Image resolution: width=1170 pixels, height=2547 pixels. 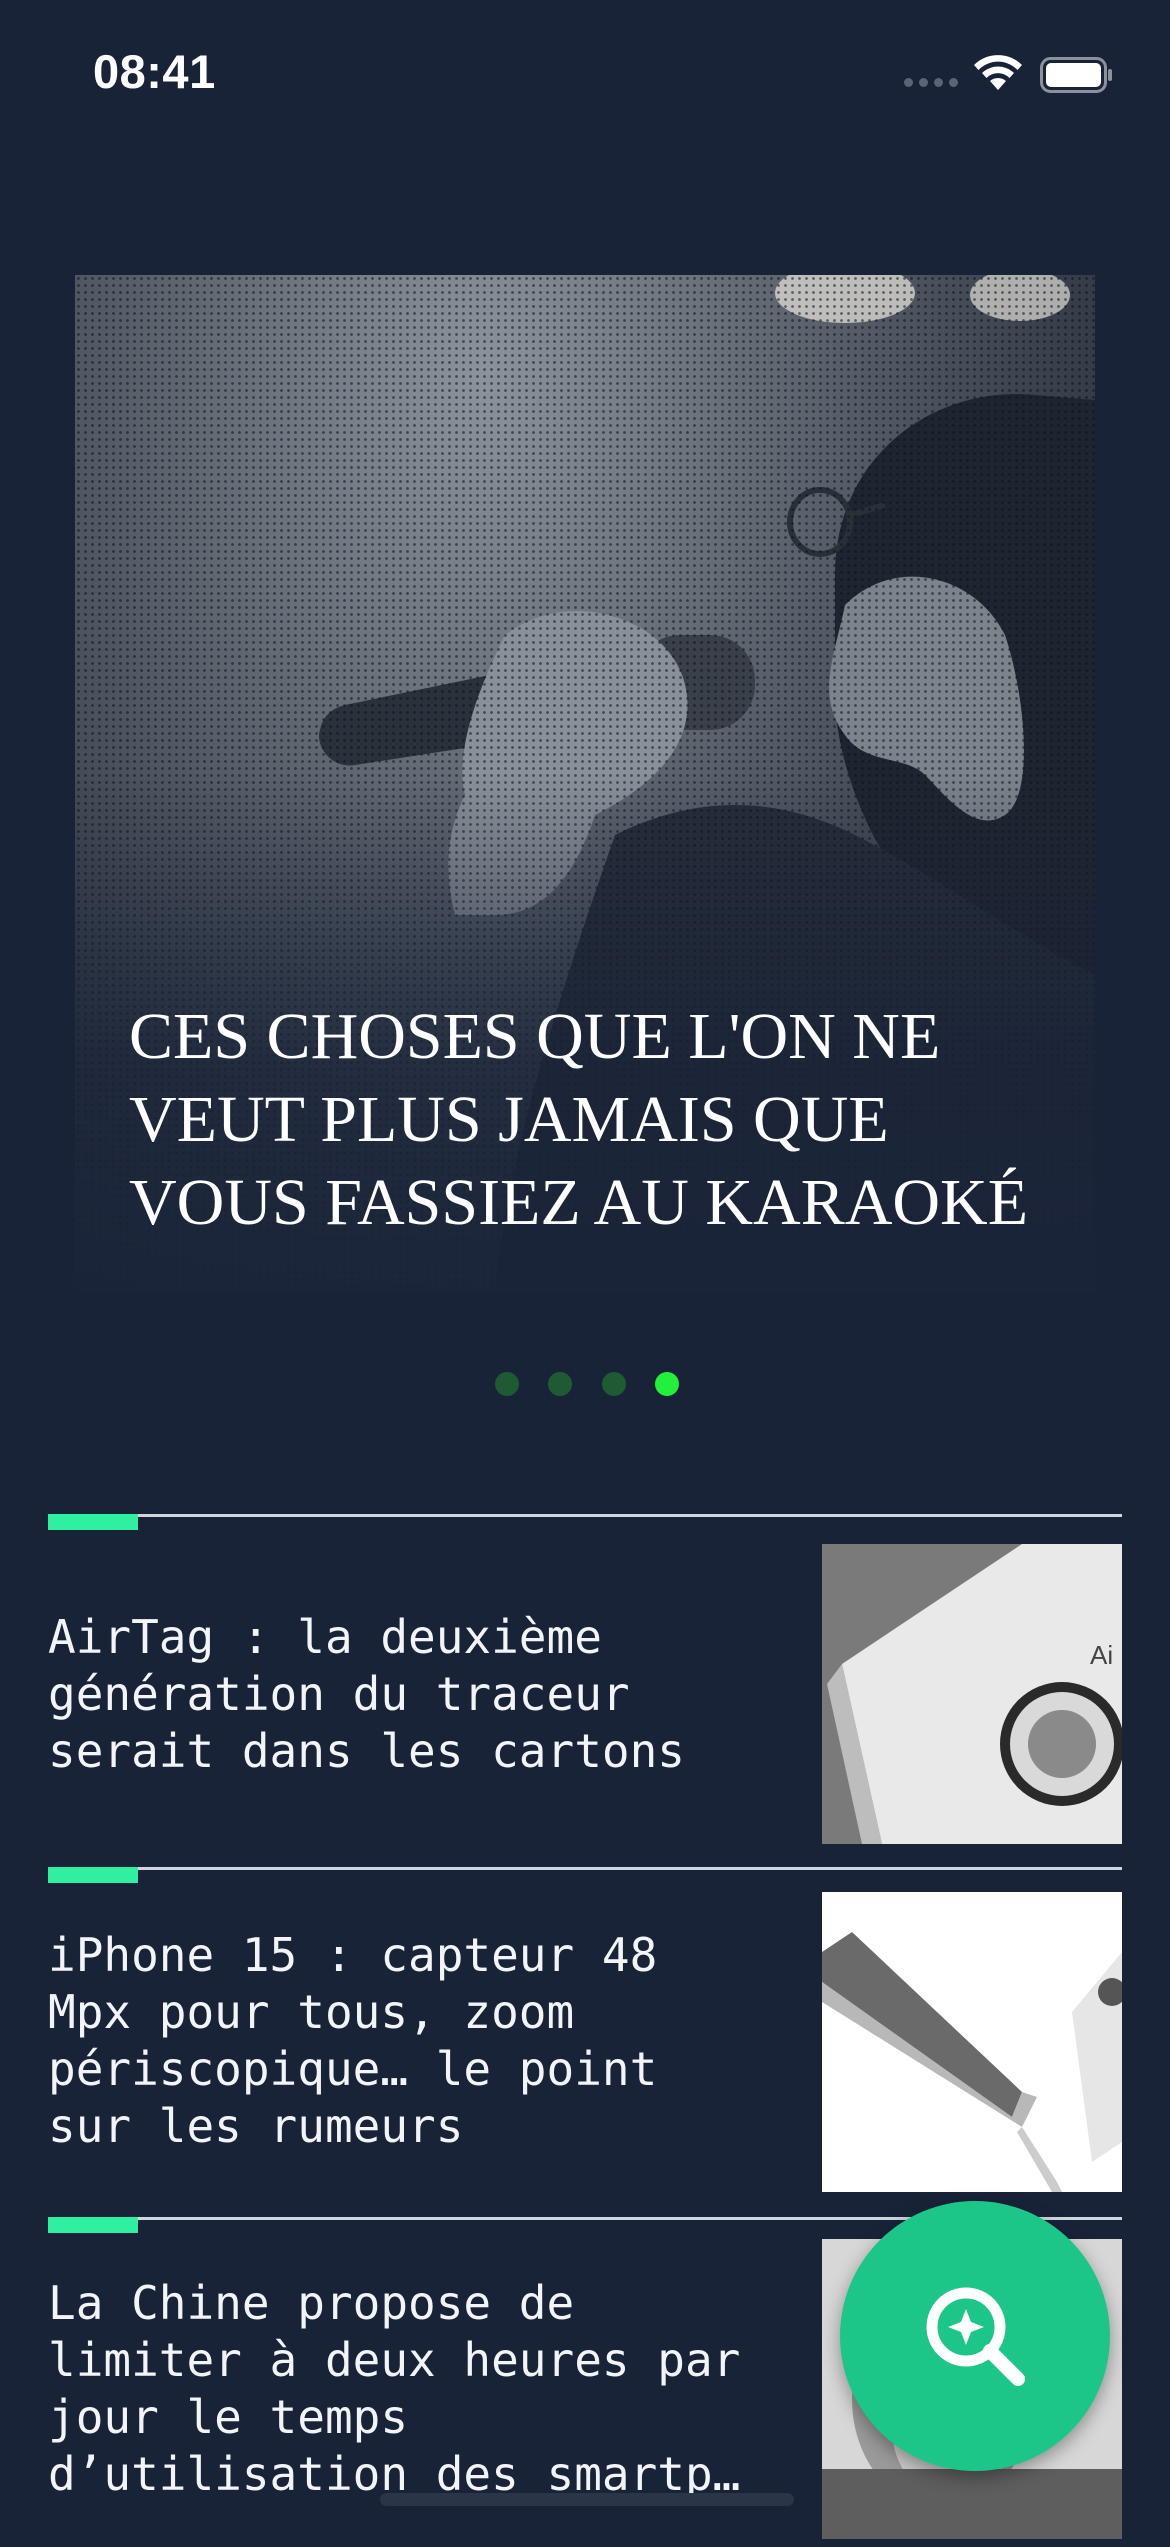 I want to click on cellular-signal-icon, so click(x=932, y=84).